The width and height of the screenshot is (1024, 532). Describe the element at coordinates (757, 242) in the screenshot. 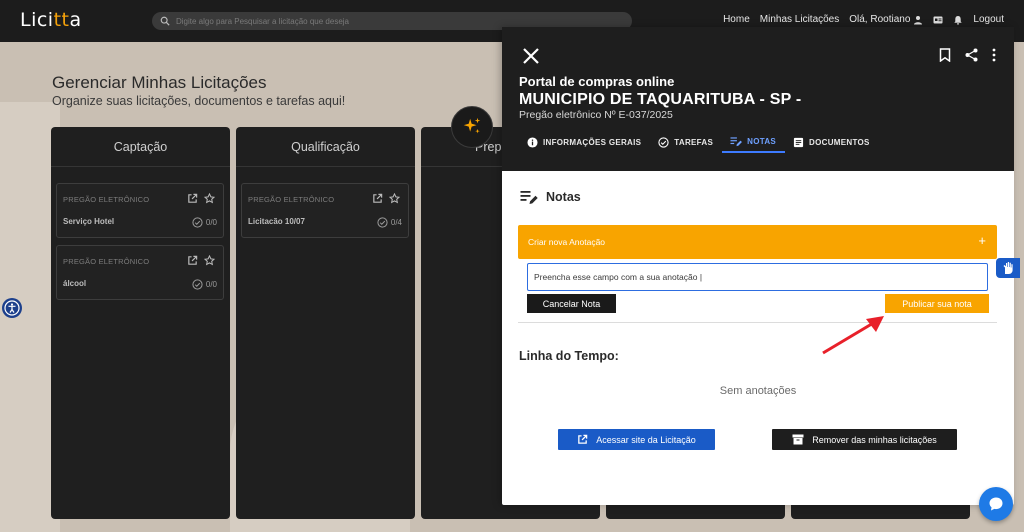

I see `new-annotation-header: Criar nova Anotação +` at that location.